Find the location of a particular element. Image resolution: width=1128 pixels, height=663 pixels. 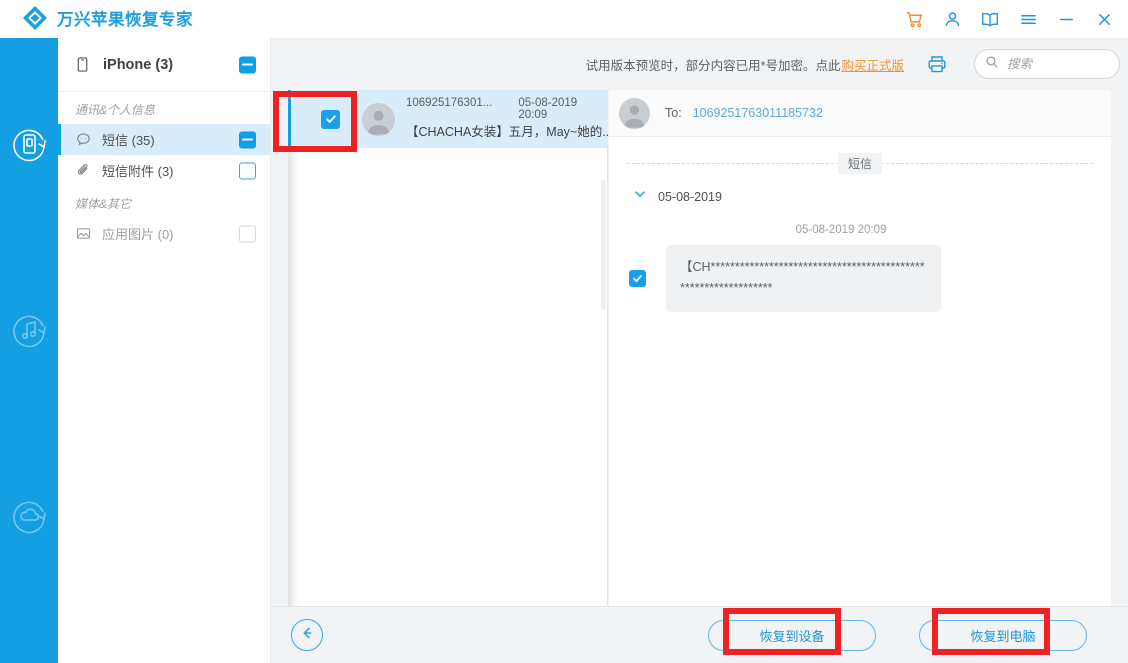

sidebar-item-app-photos-checkbox is located at coordinates (247, 233).